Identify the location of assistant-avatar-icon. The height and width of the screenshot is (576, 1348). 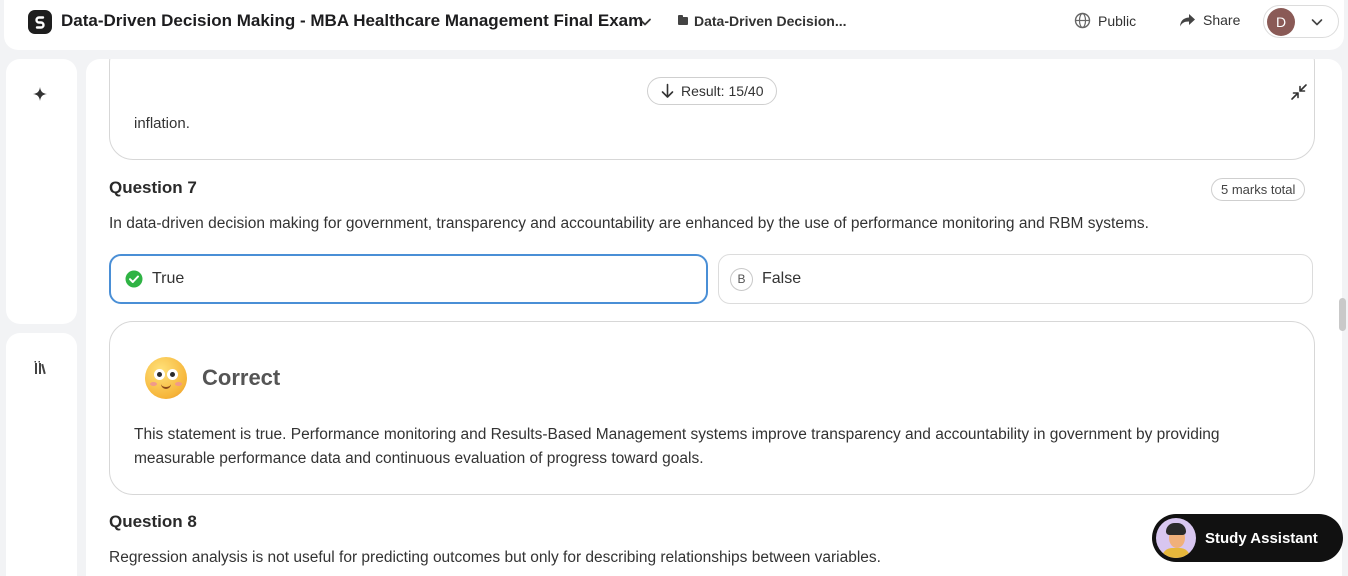
(1176, 538).